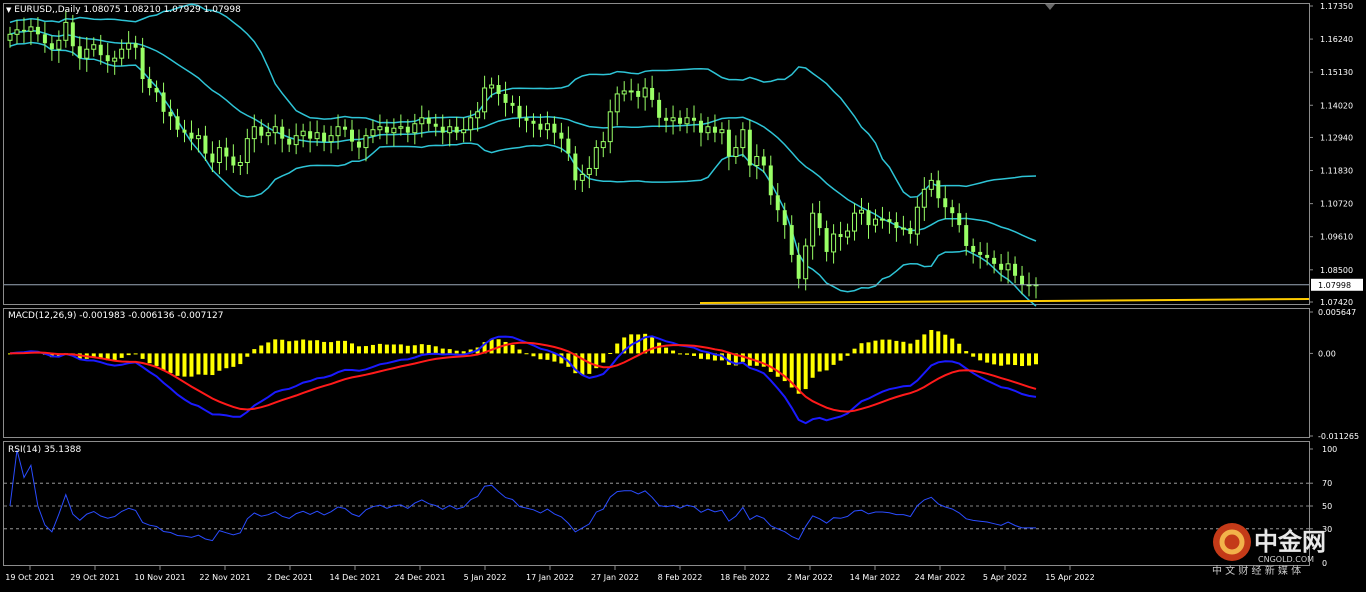 This screenshot has width=1366, height=592. What do you see at coordinates (875, 577) in the screenshot?
I see `date-axis-label: 14 Mar 2022` at bounding box center [875, 577].